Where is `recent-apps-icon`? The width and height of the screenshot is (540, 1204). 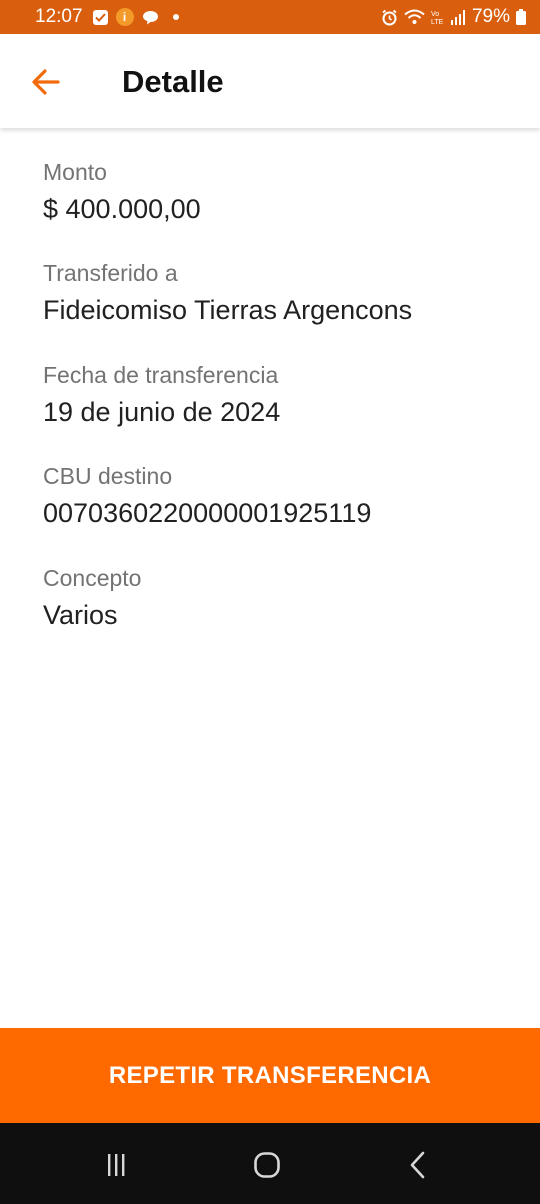
recent-apps-icon is located at coordinates (116, 1165).